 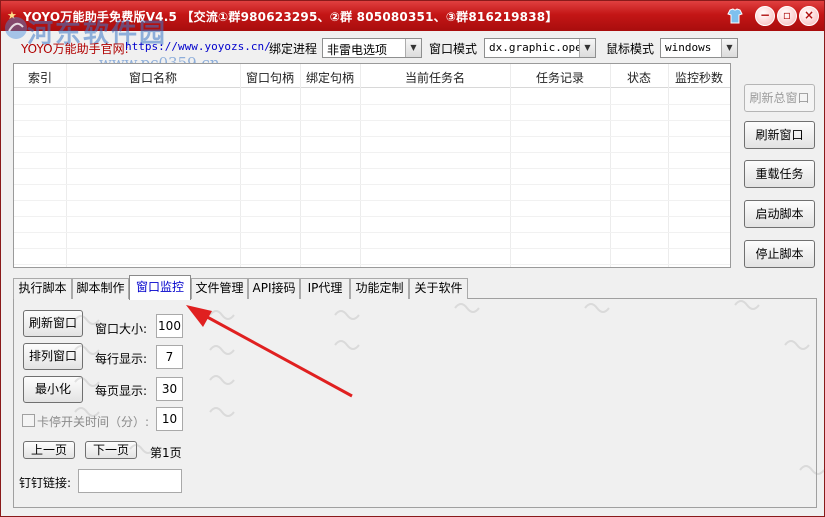 I want to click on skin-icon, so click(x=735, y=16).